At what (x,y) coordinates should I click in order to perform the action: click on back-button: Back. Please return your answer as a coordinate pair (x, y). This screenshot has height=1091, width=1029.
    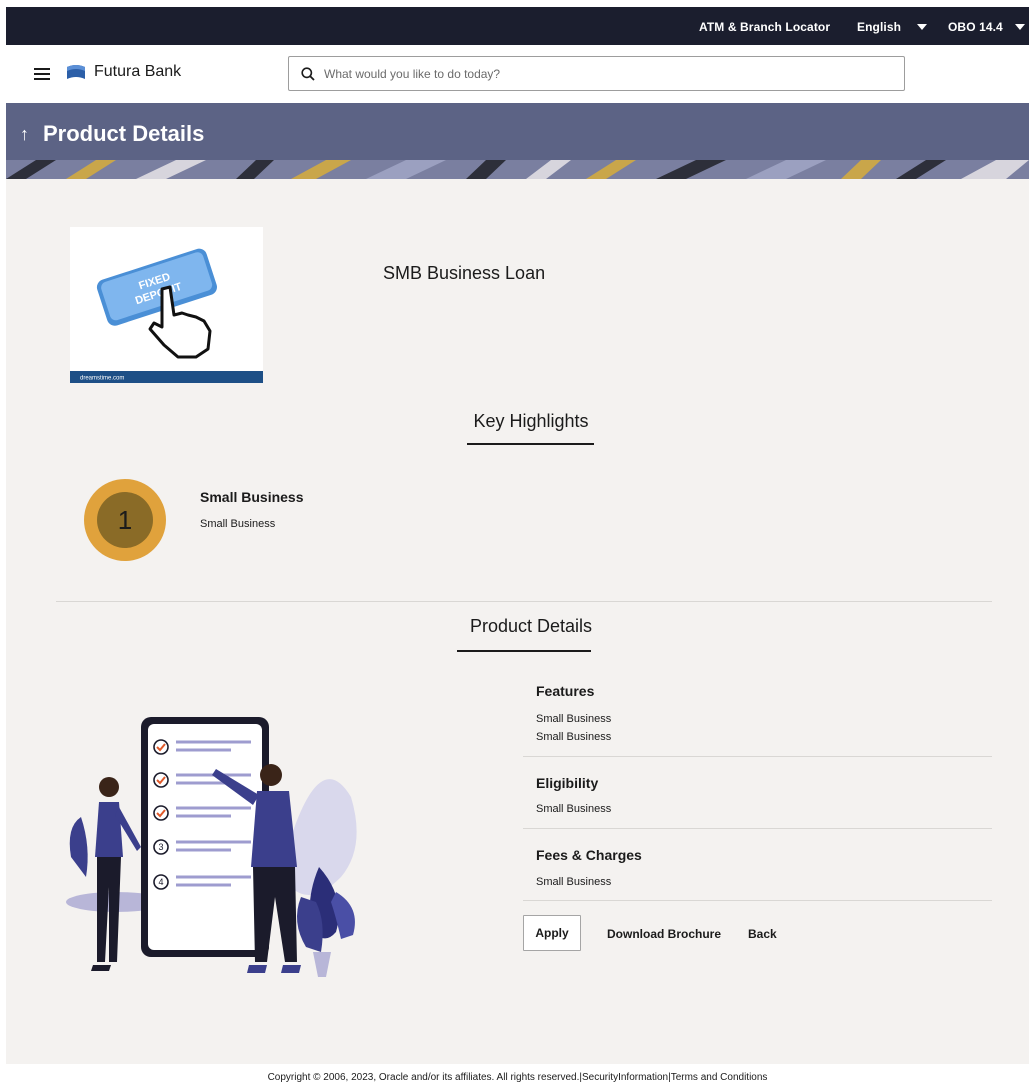
    Looking at the image, I should click on (762, 934).